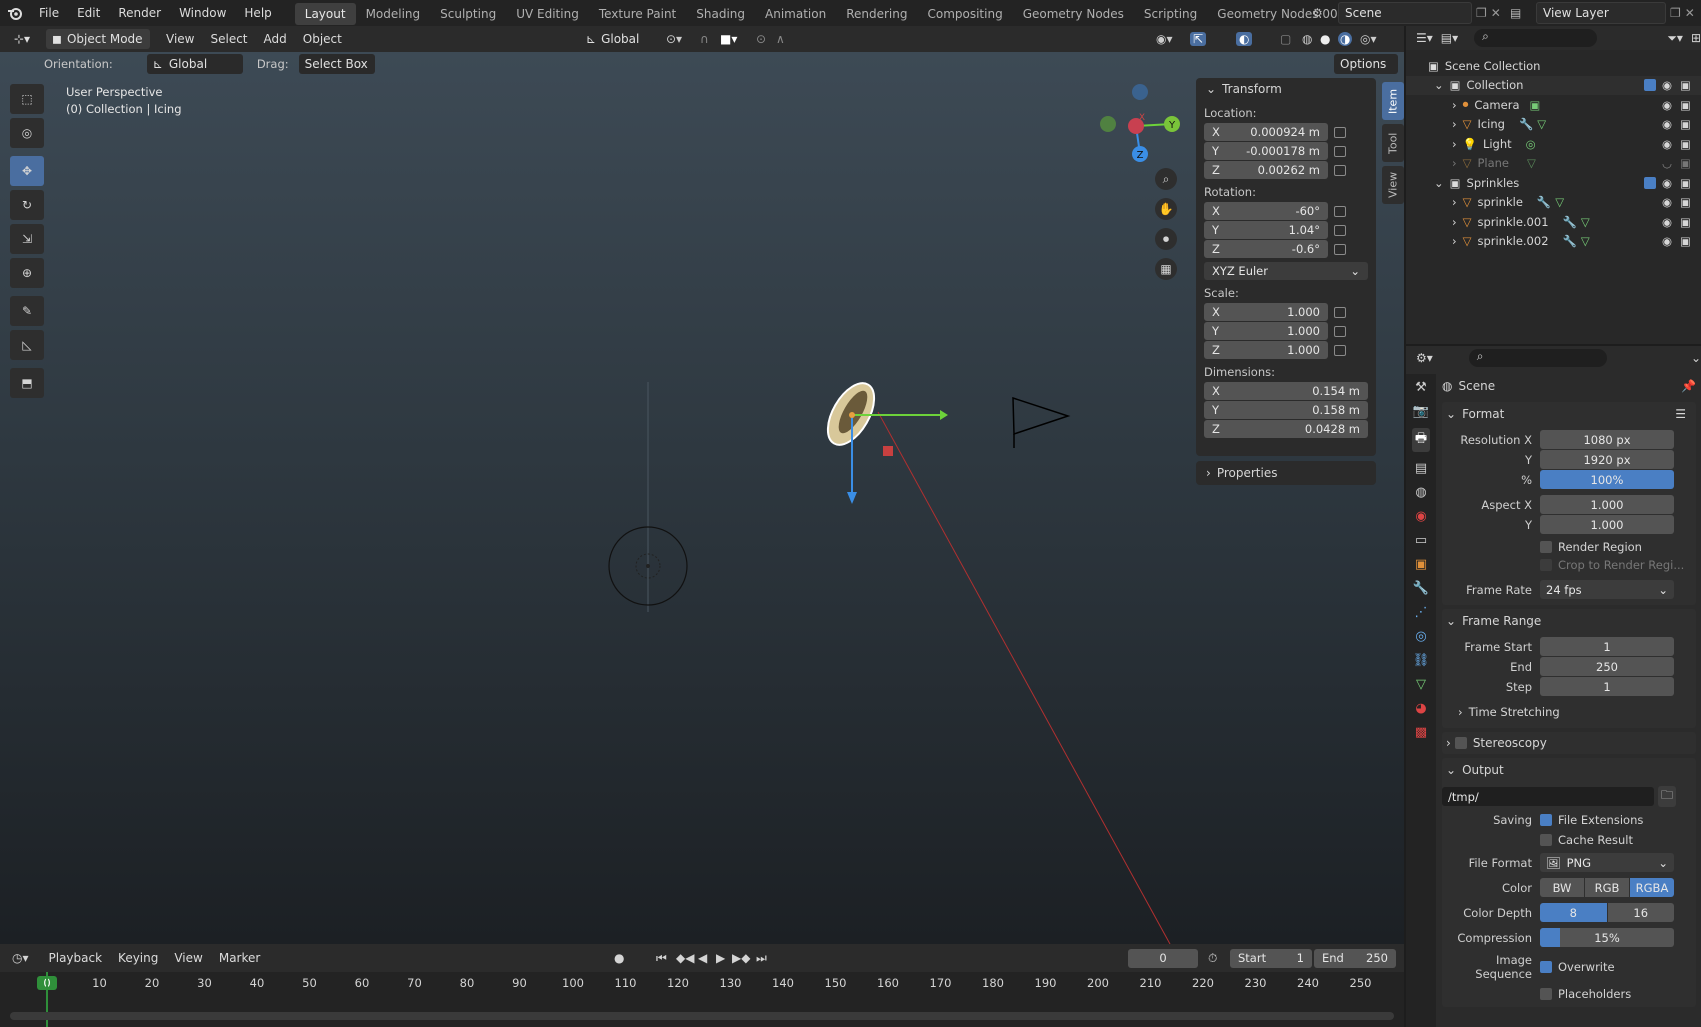 The width and height of the screenshot is (1701, 1027). I want to click on rotate-tool-icon: ↻, so click(27, 205).